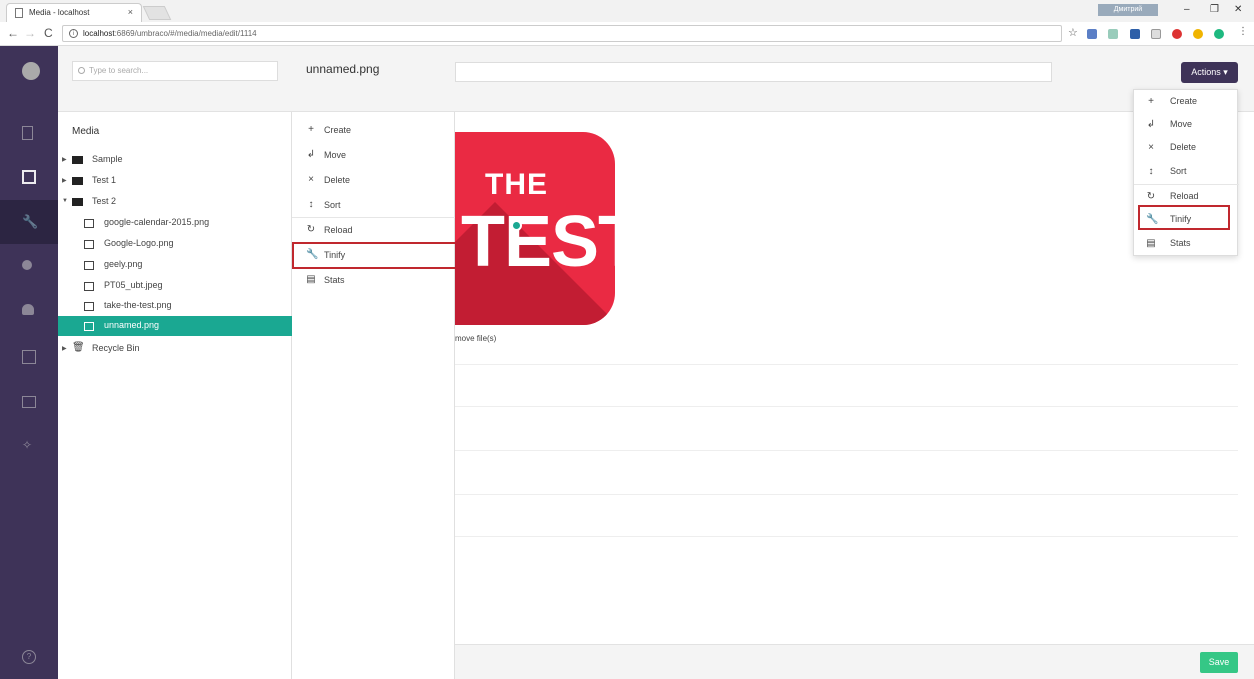 Image resolution: width=1254 pixels, height=679 pixels. What do you see at coordinates (338, 230) in the screenshot?
I see `menu-item-label: Reload` at bounding box center [338, 230].